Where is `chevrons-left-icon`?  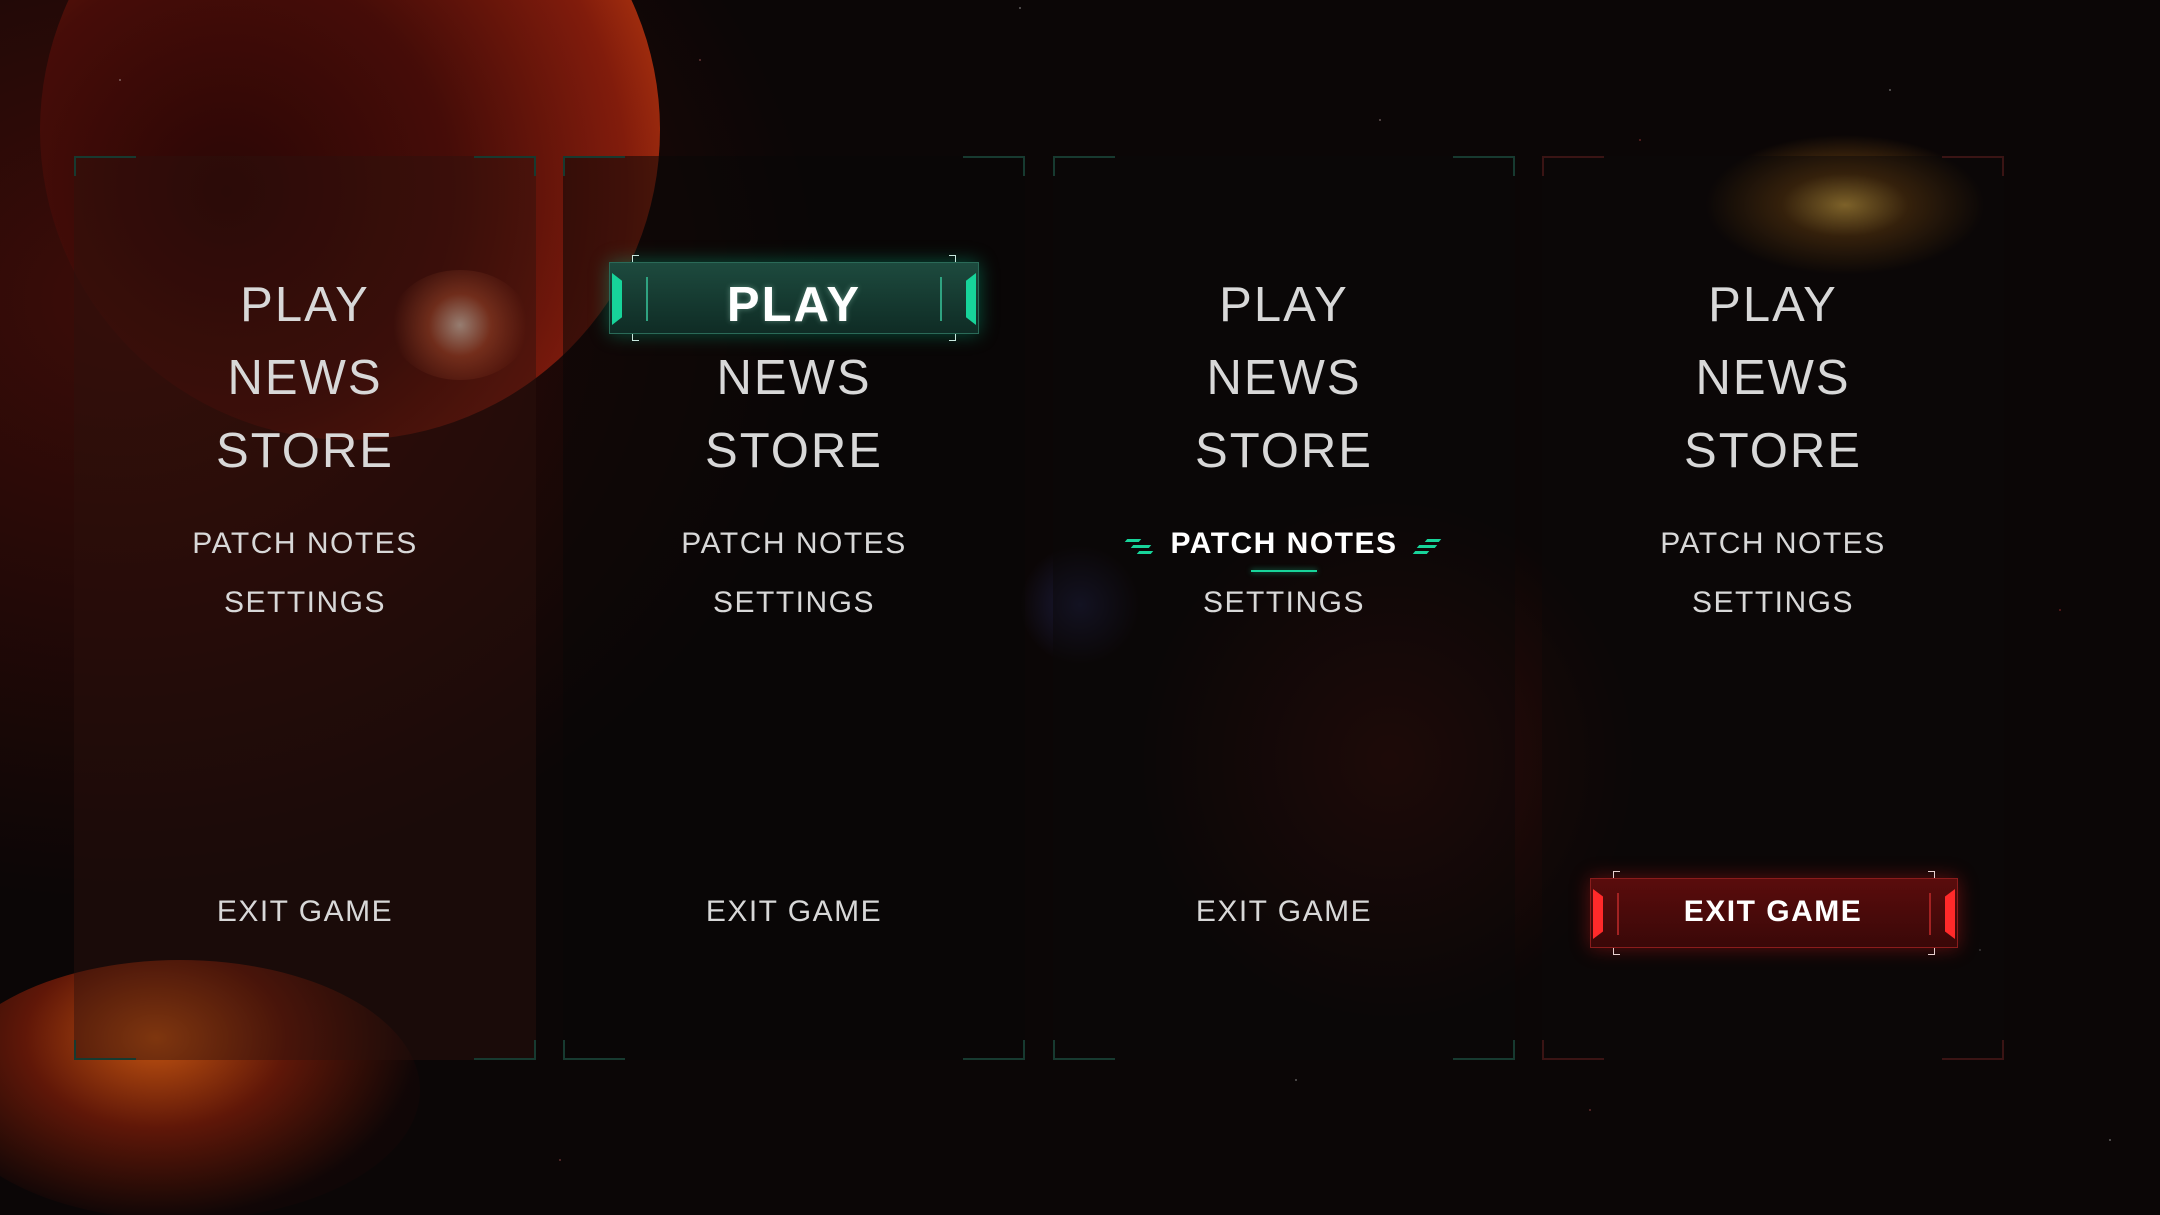
chevrons-left-icon is located at coordinates (1140, 545).